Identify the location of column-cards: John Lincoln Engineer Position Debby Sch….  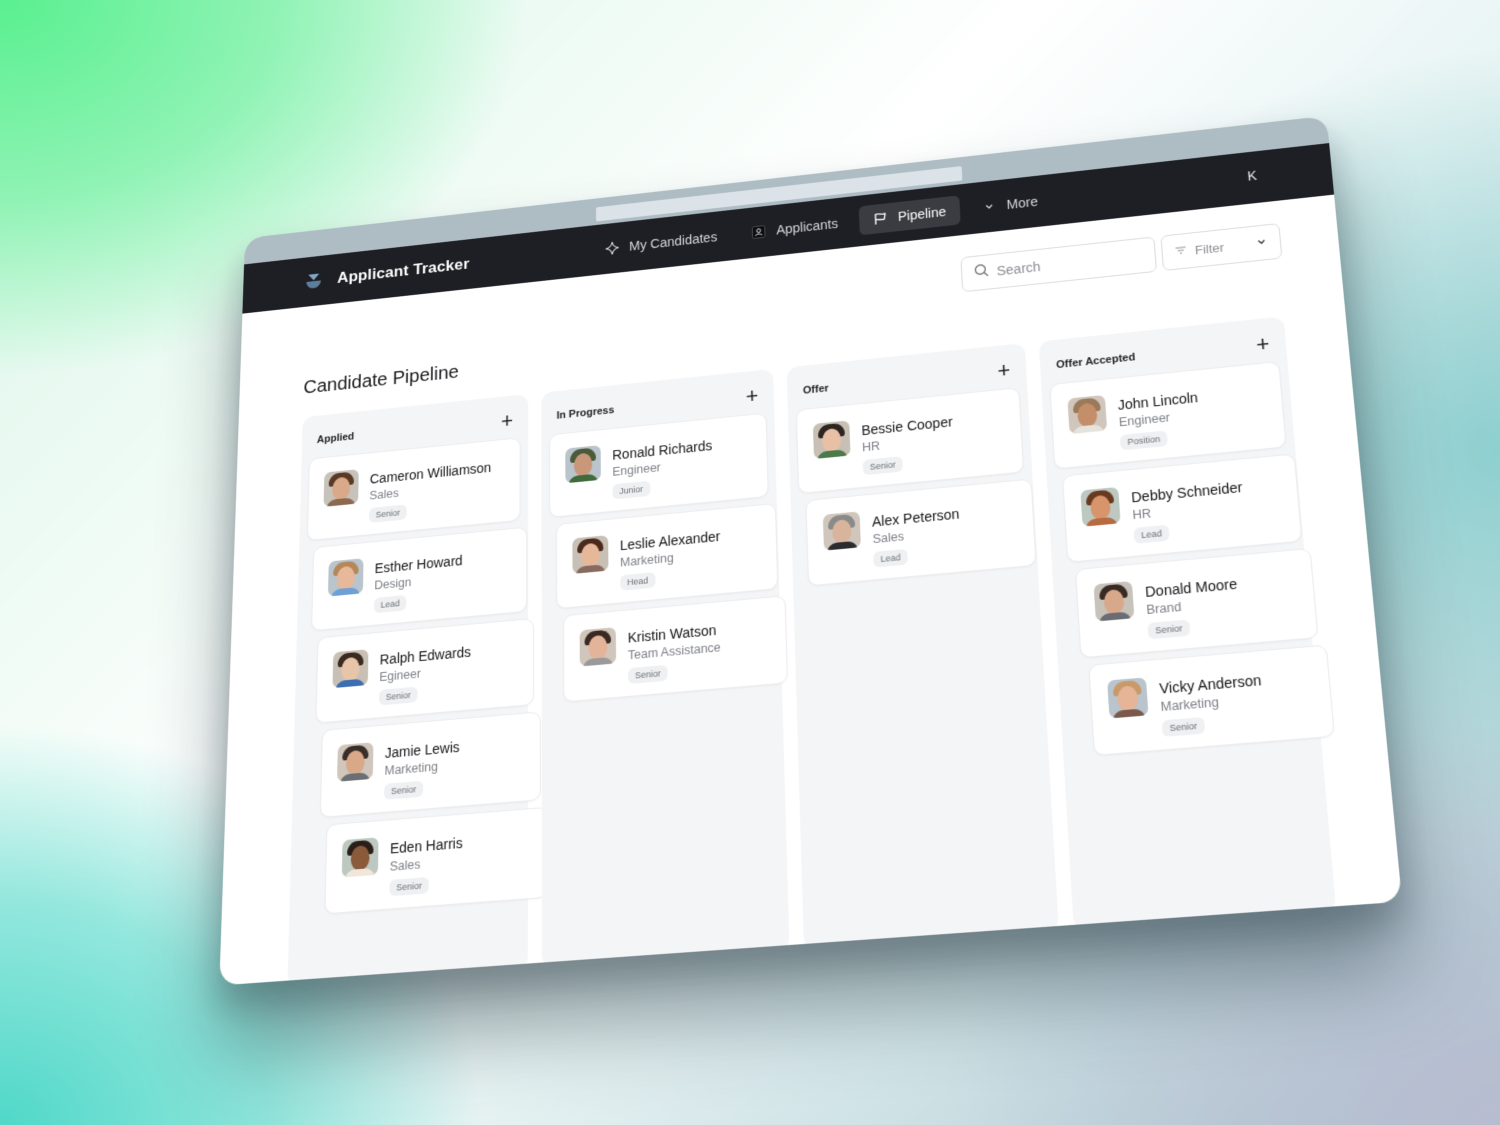
(1192, 559).